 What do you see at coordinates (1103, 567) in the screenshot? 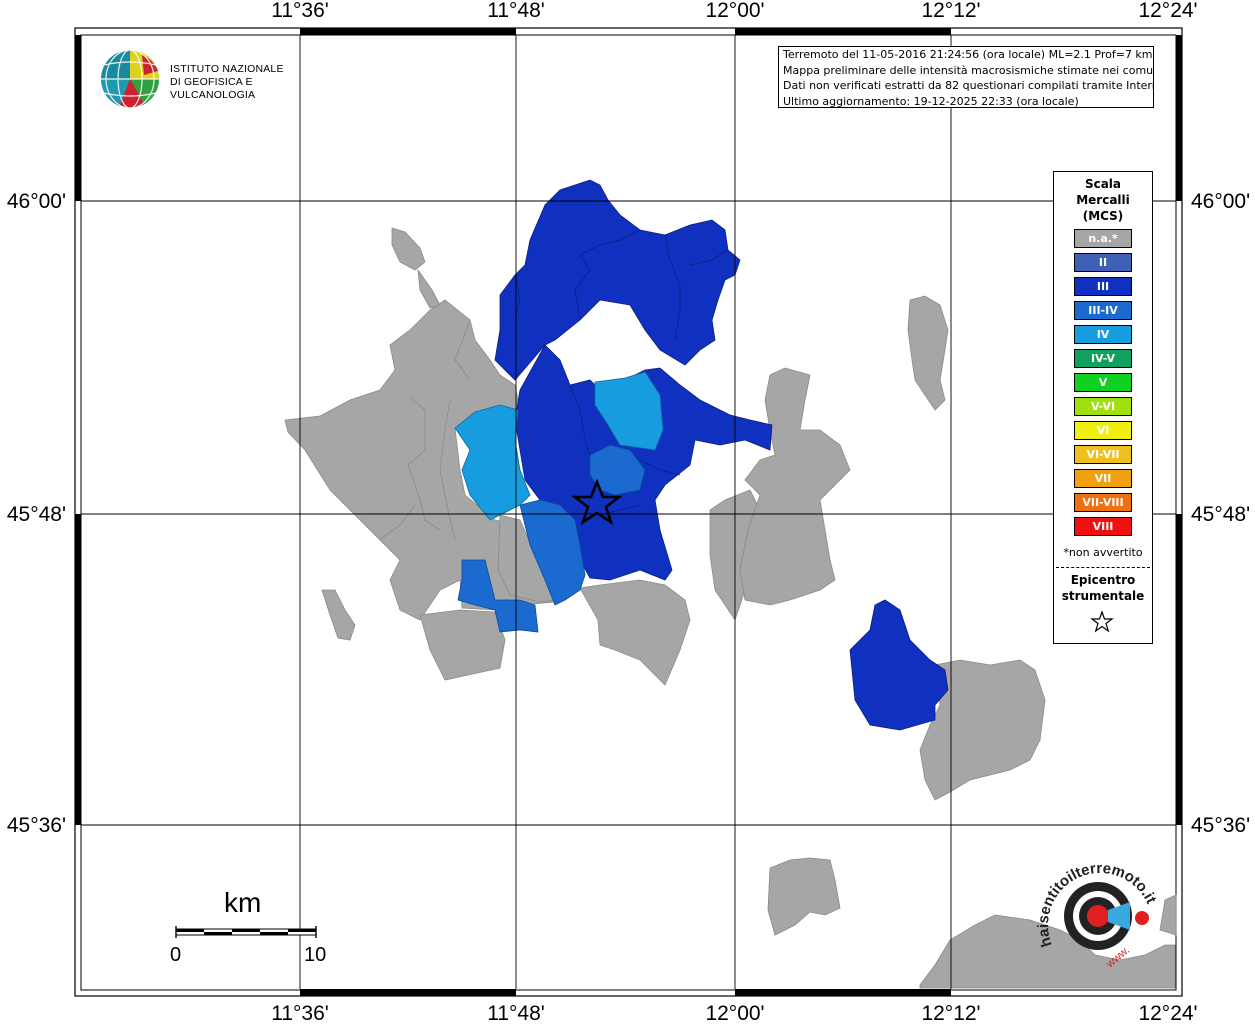
I see `legend-divider` at bounding box center [1103, 567].